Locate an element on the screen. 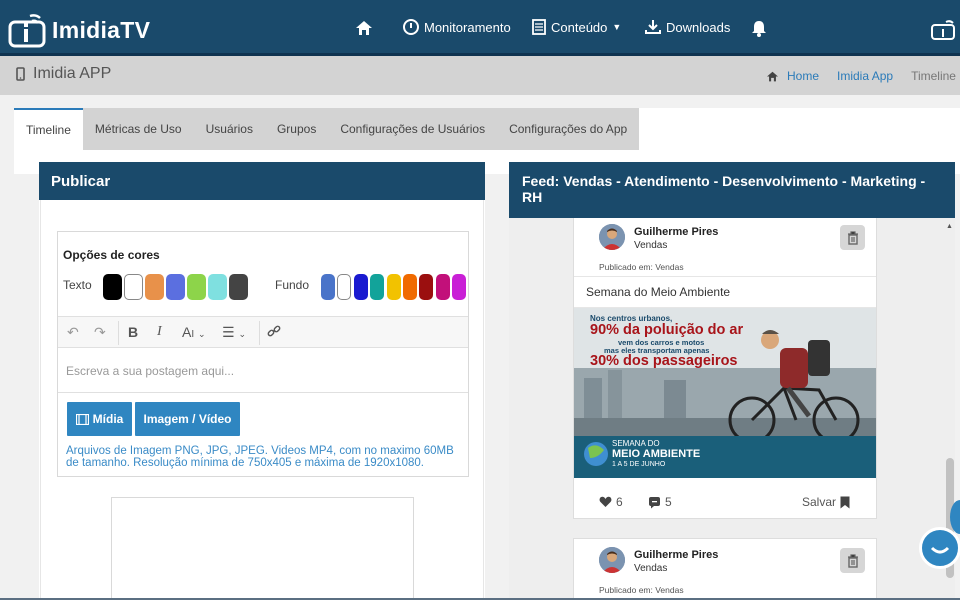 The height and width of the screenshot is (600, 960). tab-grupos: Grupos is located at coordinates (296, 129).